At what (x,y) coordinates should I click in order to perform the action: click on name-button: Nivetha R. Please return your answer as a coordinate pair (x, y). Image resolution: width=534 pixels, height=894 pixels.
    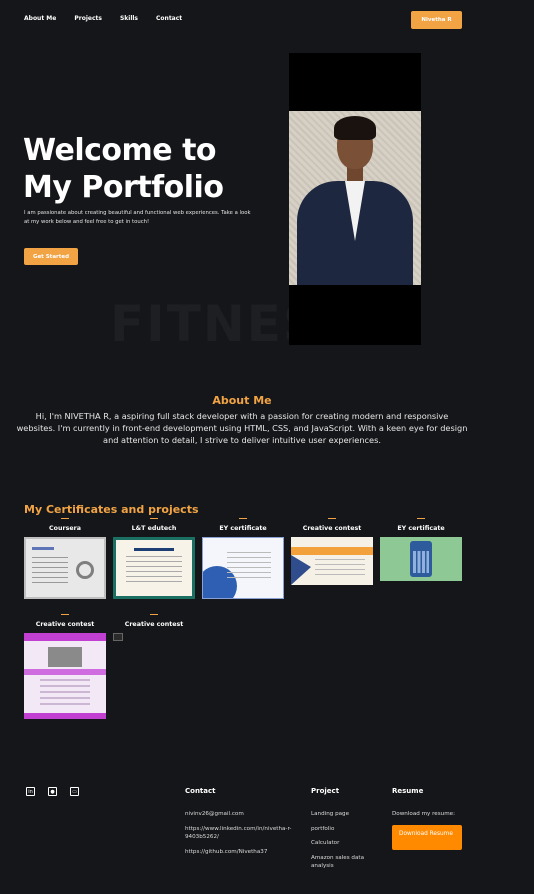
    Looking at the image, I should click on (436, 20).